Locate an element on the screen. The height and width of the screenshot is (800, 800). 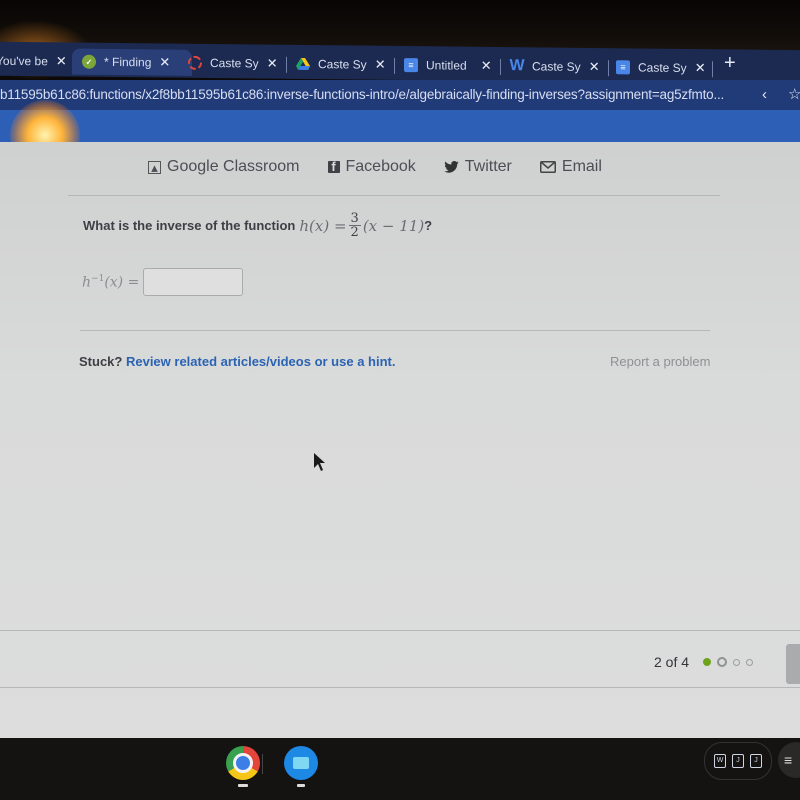
os-shelf: W J J ≡ is located at coordinates (400, 769).